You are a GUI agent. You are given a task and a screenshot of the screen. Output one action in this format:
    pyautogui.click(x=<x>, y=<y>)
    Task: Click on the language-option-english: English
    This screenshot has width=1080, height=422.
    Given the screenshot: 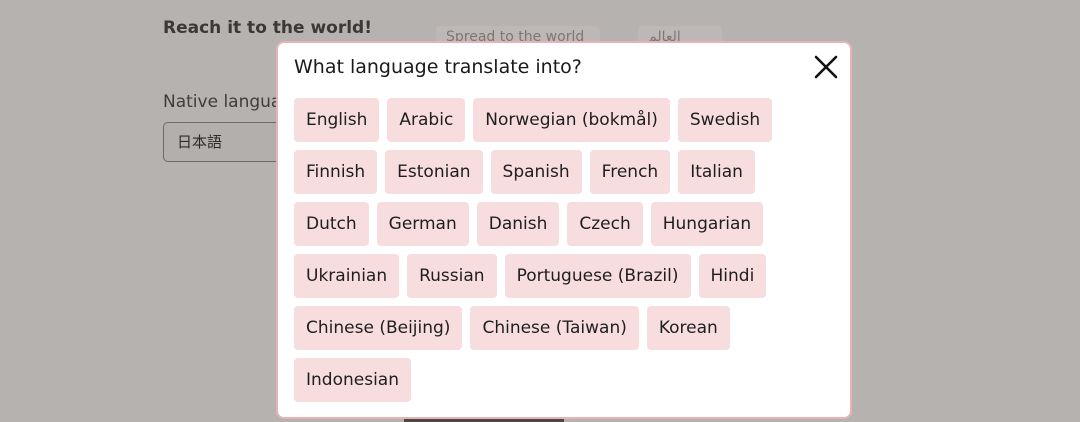 What is the action you would take?
    pyautogui.click(x=337, y=120)
    